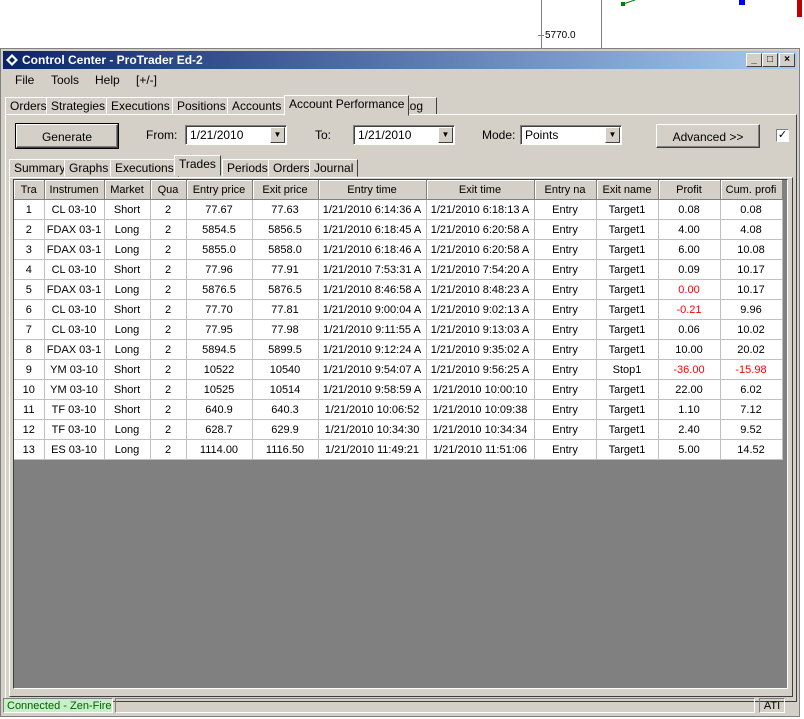  What do you see at coordinates (219, 190) in the screenshot?
I see `column-header: Entry price` at bounding box center [219, 190].